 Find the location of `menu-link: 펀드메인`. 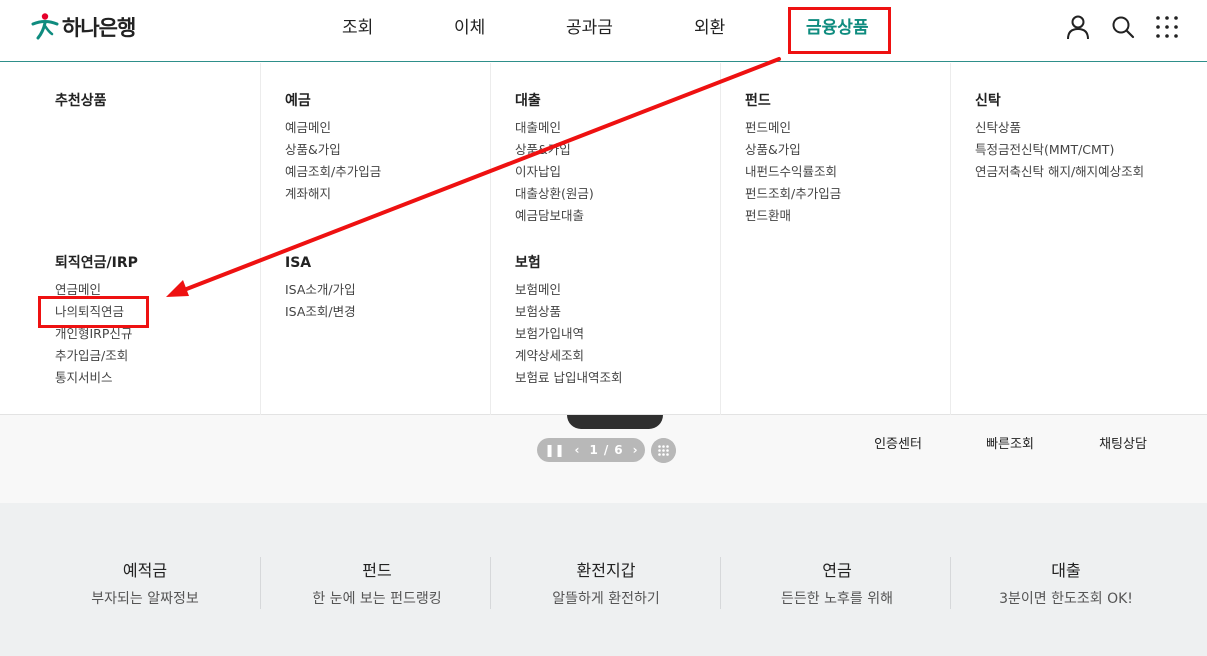

menu-link: 펀드메인 is located at coordinates (793, 128).